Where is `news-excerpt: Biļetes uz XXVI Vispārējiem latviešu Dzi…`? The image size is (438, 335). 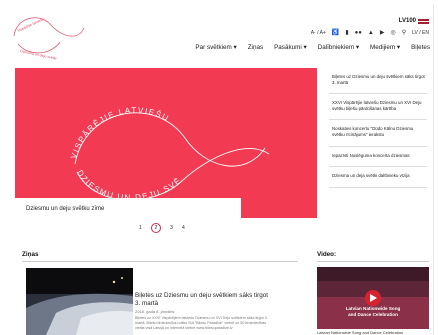 news-excerpt: Biļetes uz XXVI Vispārējiem latviešu Dzi… is located at coordinates (201, 323).